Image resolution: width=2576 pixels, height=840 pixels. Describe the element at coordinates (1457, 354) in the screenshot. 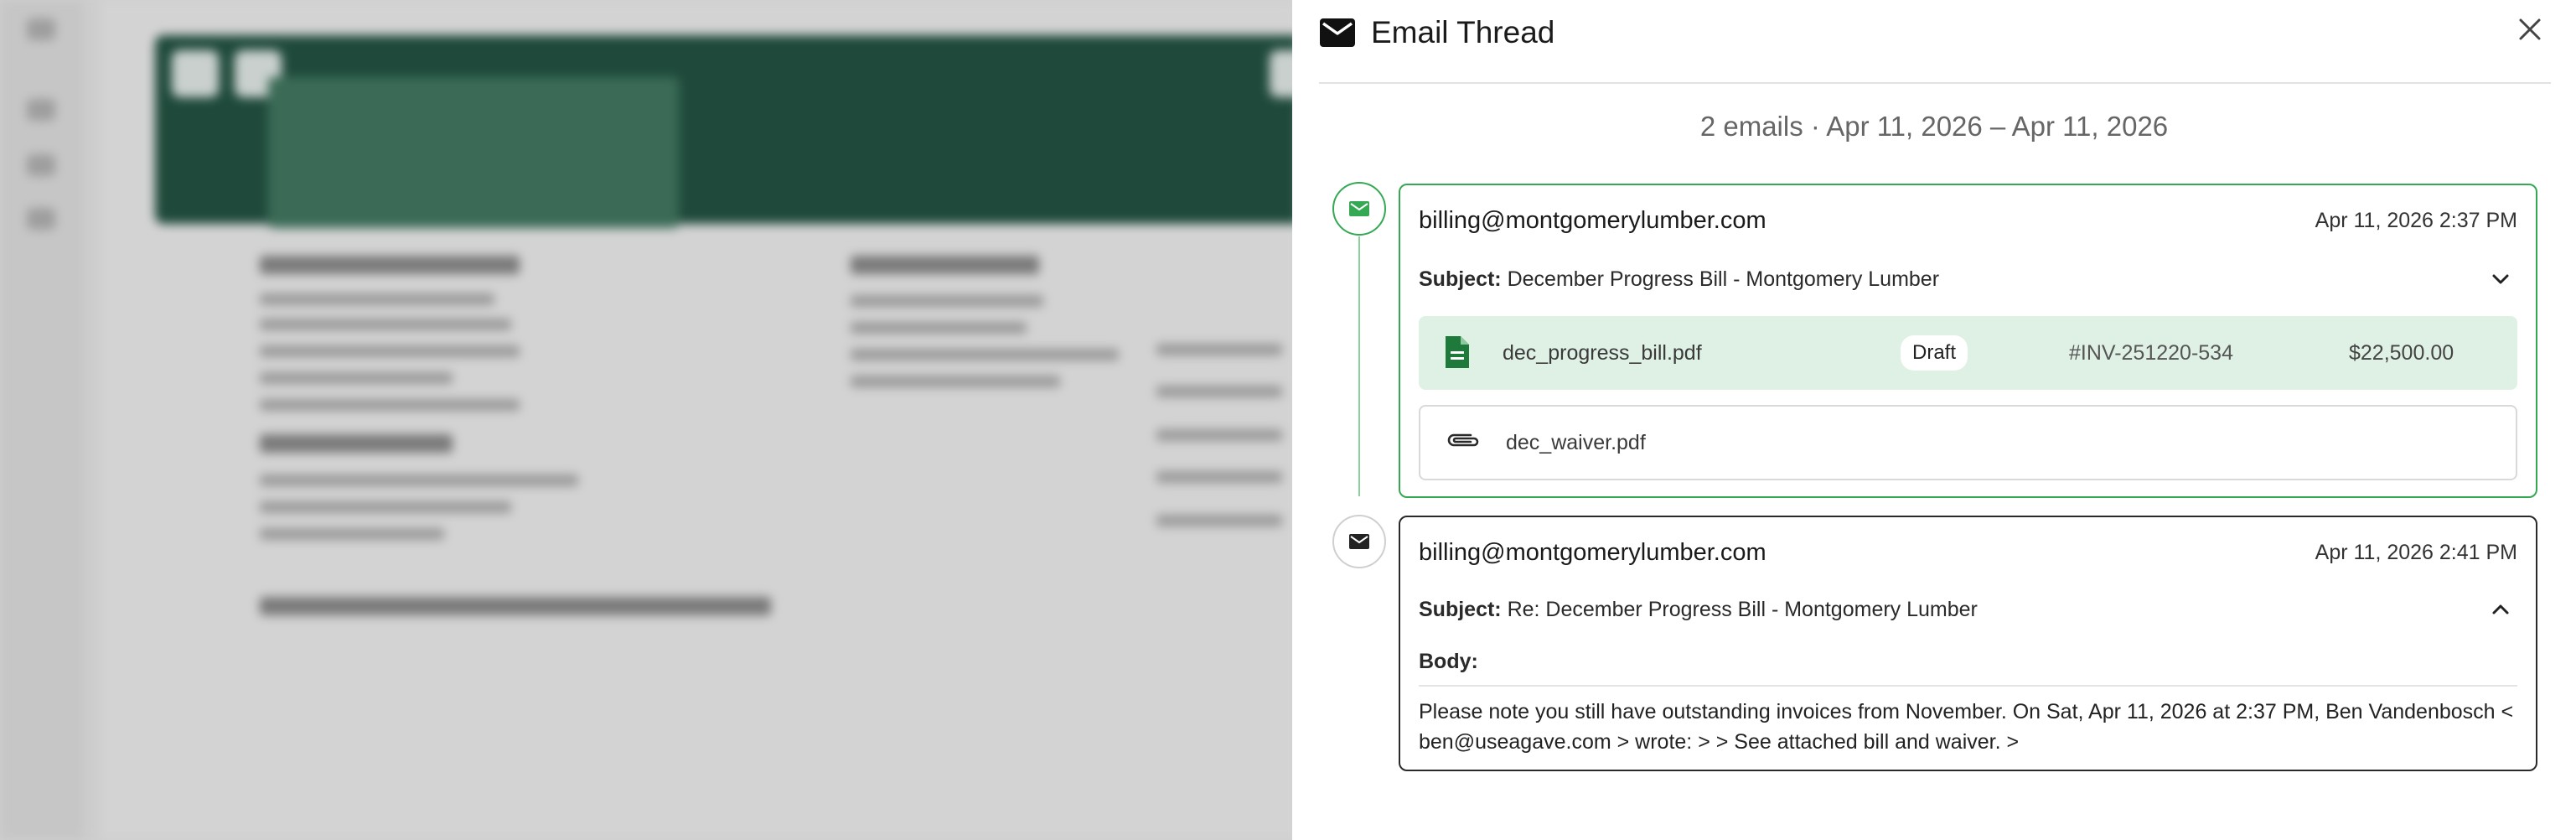

I see `file-icon` at that location.